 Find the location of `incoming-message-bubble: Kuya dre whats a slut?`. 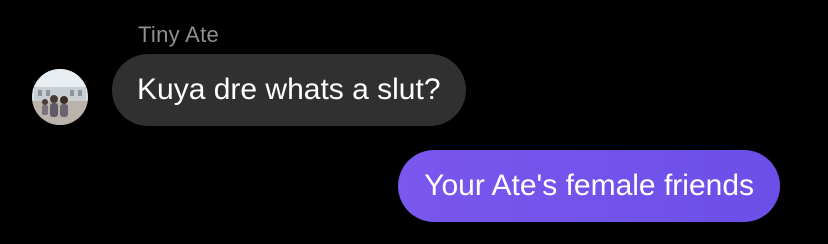

incoming-message-bubble: Kuya dre whats a slut? is located at coordinates (289, 90).